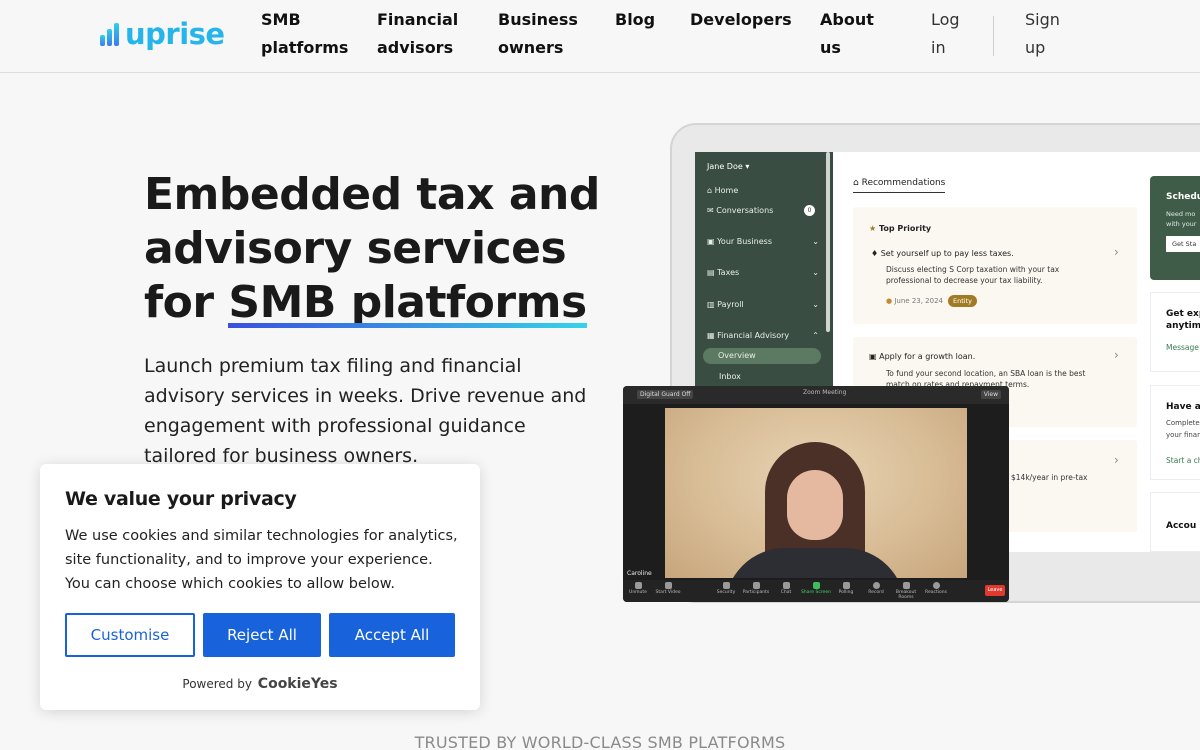  What do you see at coordinates (815, 505) in the screenshot?
I see `advisor-face` at bounding box center [815, 505].